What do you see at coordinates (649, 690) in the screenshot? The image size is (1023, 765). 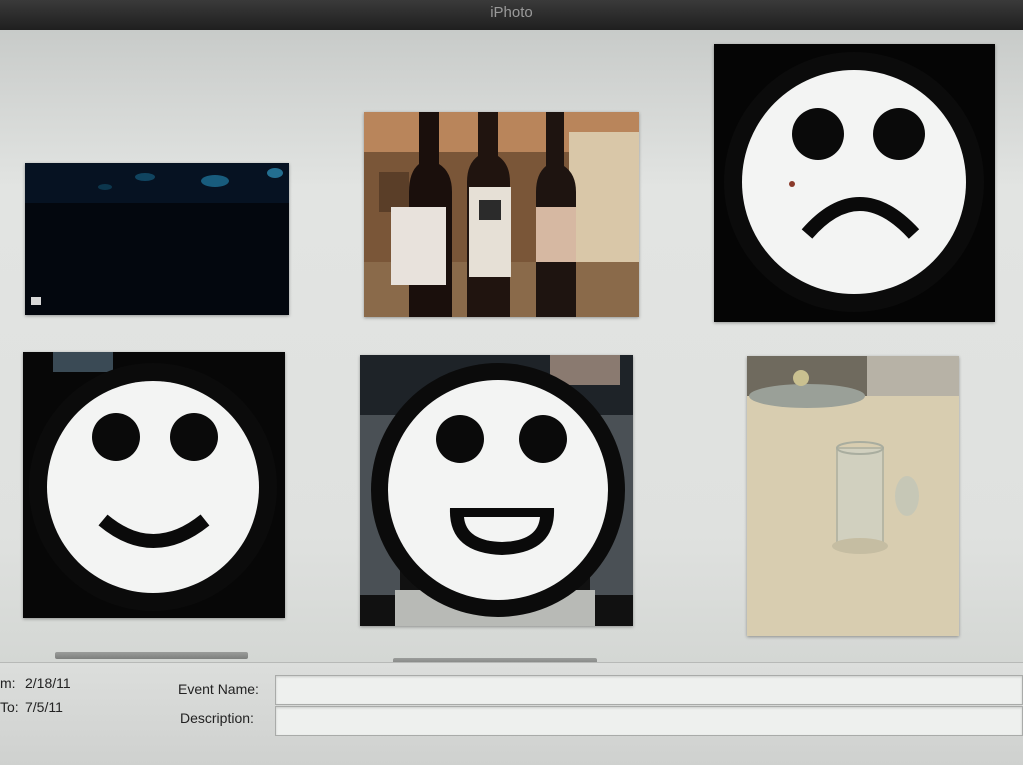 I see `event-name-field` at bounding box center [649, 690].